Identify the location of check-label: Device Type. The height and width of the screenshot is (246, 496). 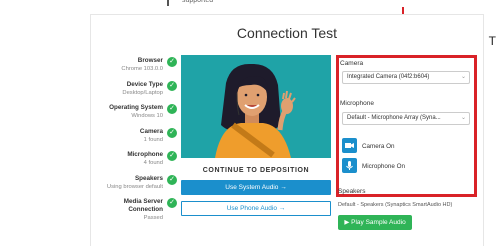
(144, 84).